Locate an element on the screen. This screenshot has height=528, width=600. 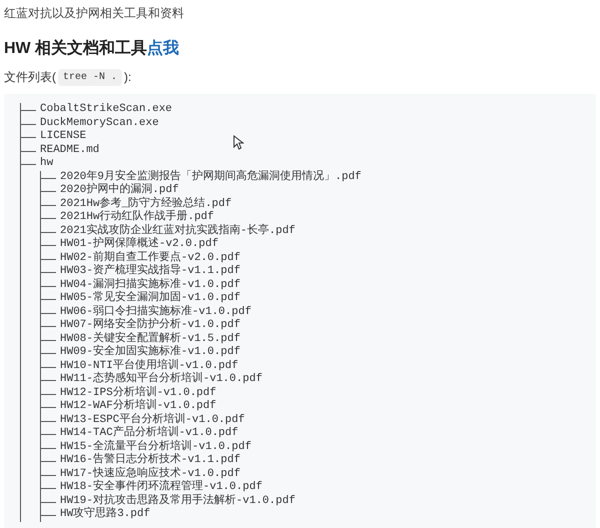
file-name: HW18-安全事件闭环流程管理-v1.0.pdf is located at coordinates (161, 487).